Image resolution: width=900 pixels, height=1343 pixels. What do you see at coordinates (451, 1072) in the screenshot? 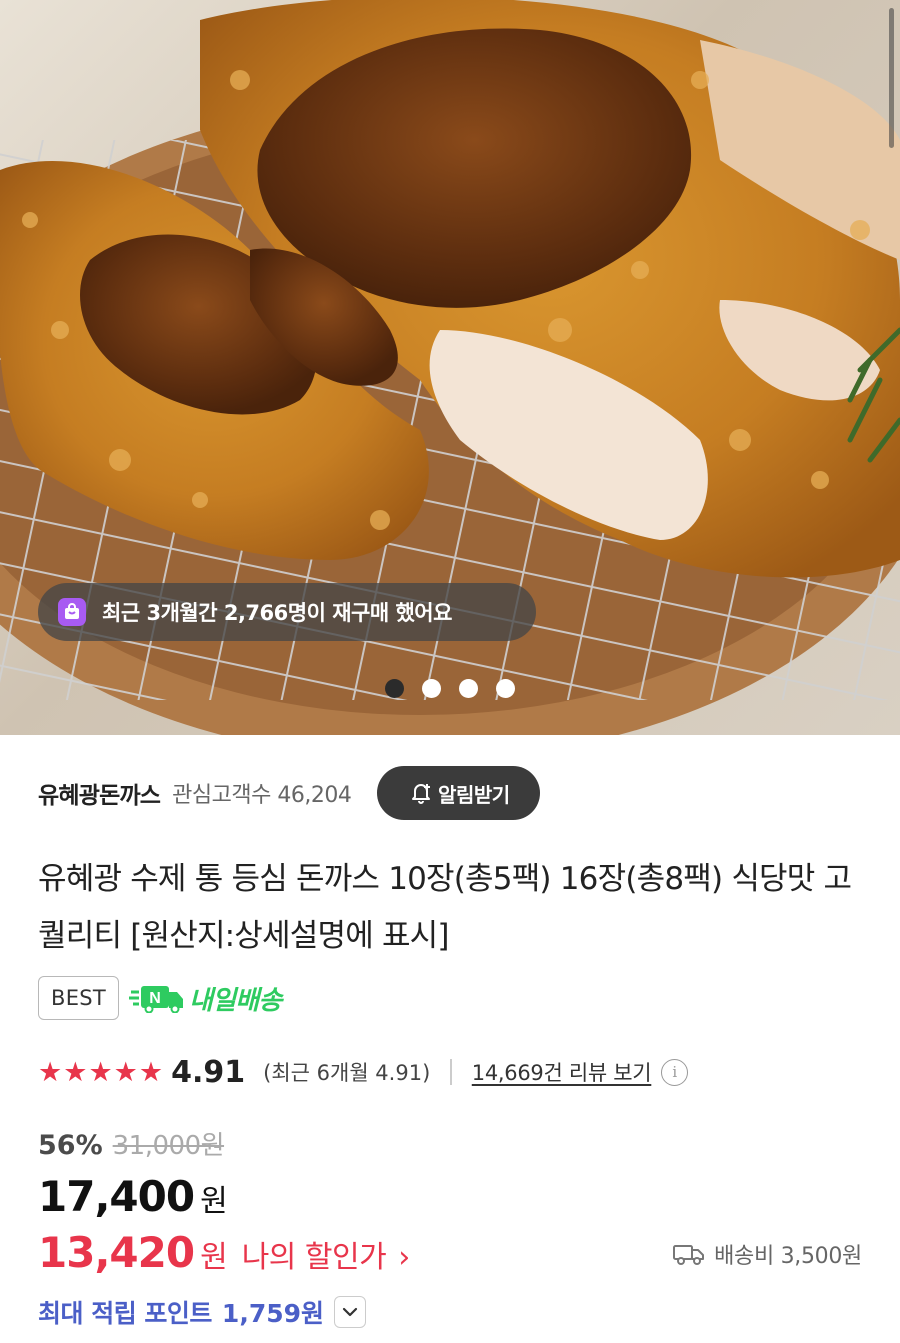
I see `divider` at bounding box center [451, 1072].